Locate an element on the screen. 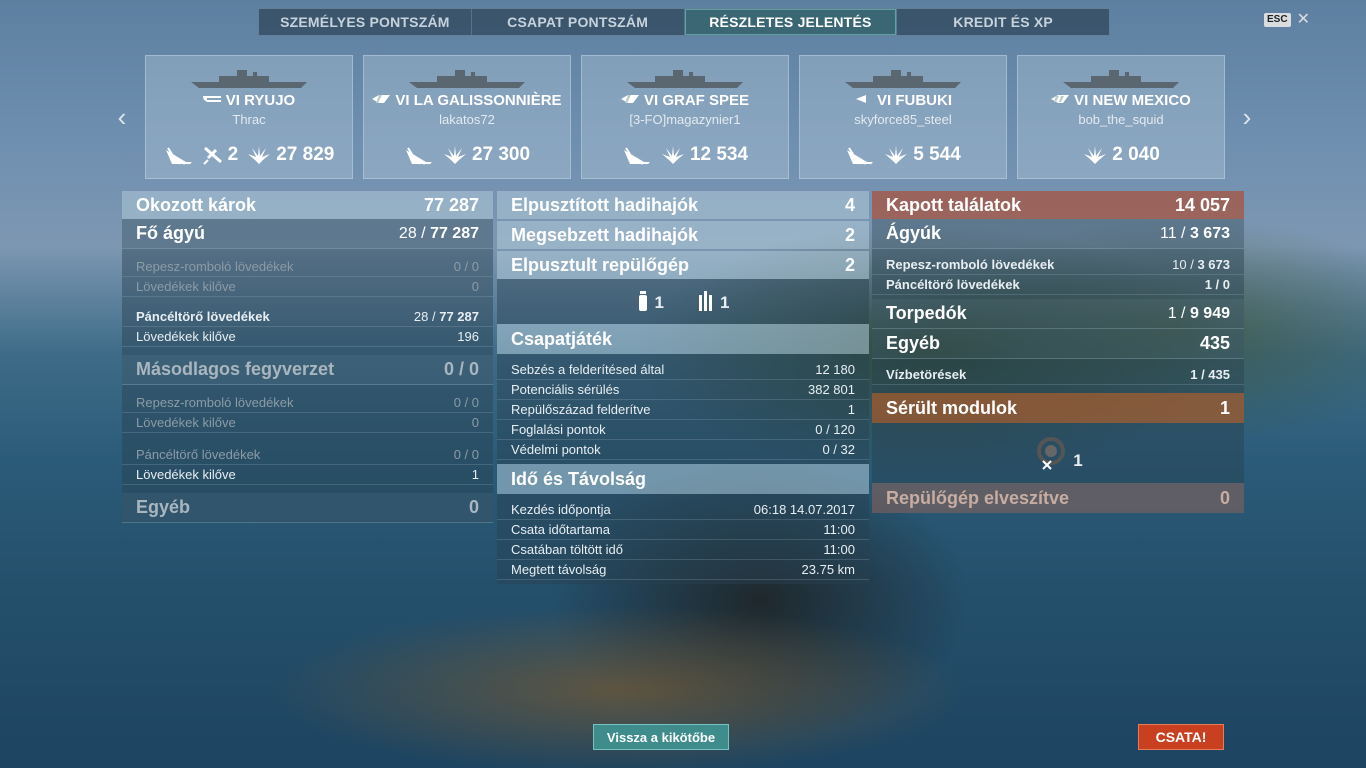 The width and height of the screenshot is (1366, 768). carrier-icon is located at coordinates (211, 99).